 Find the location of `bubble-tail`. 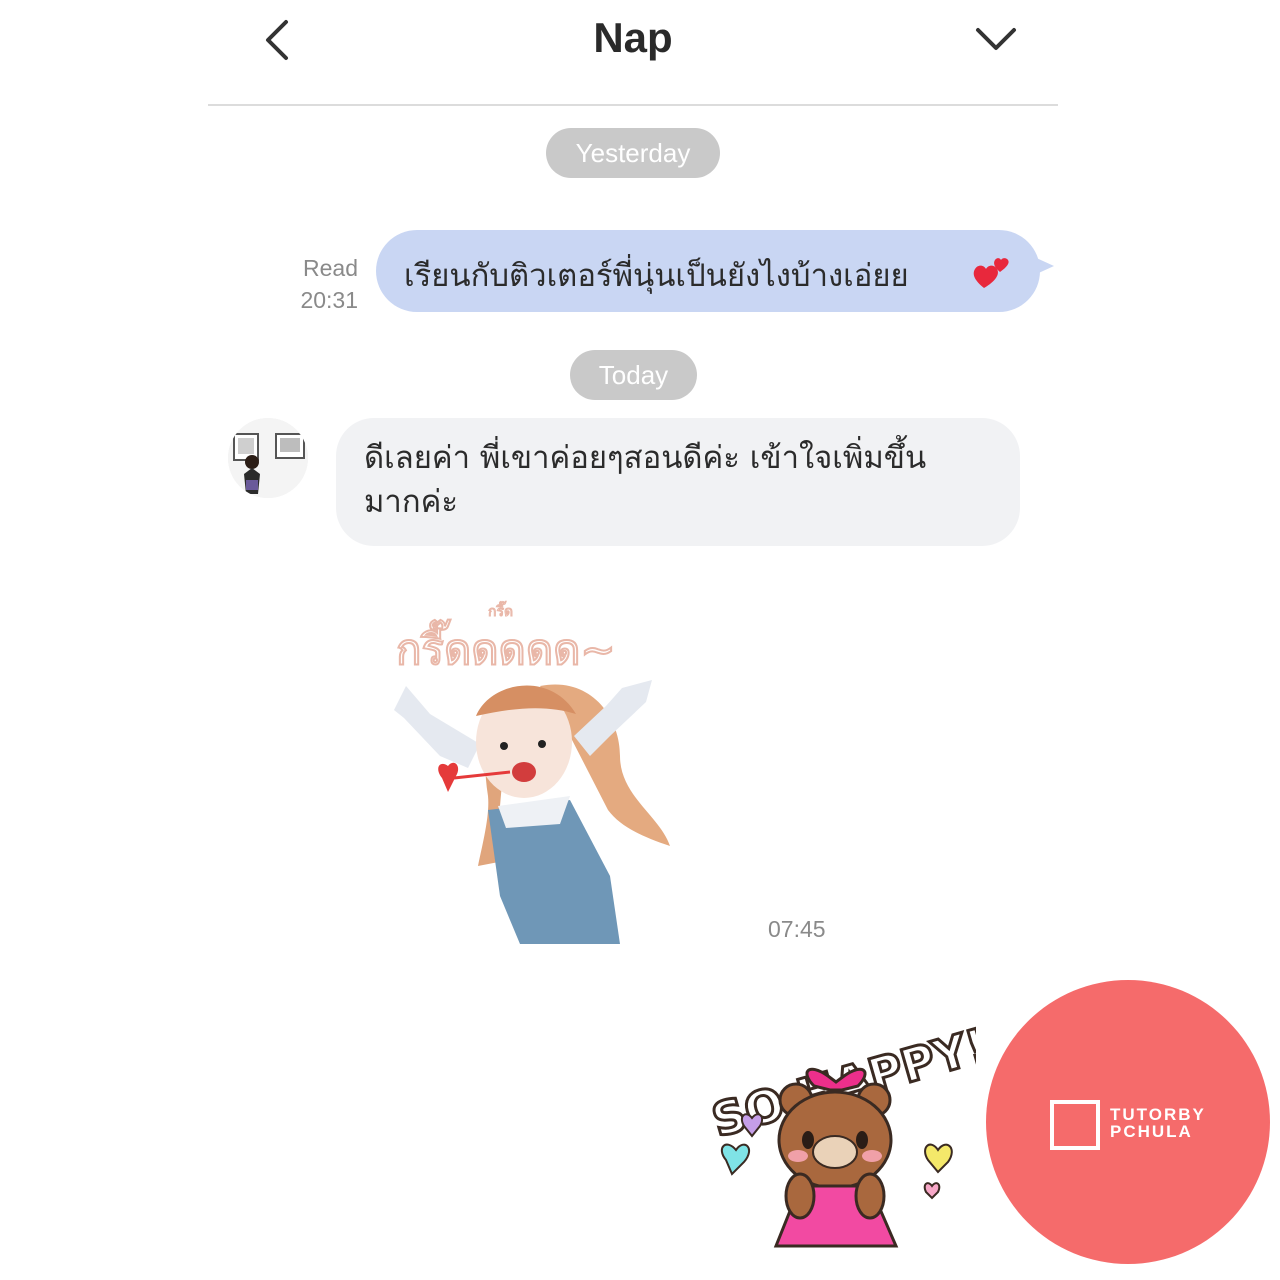

bubble-tail is located at coordinates (1043, 266).